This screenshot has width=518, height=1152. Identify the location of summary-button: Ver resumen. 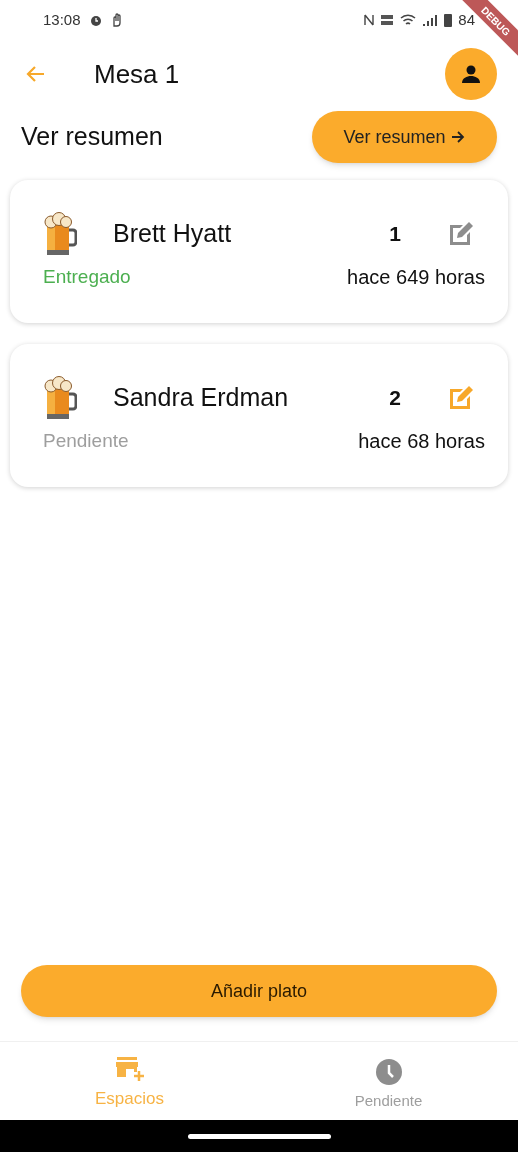
(404, 137).